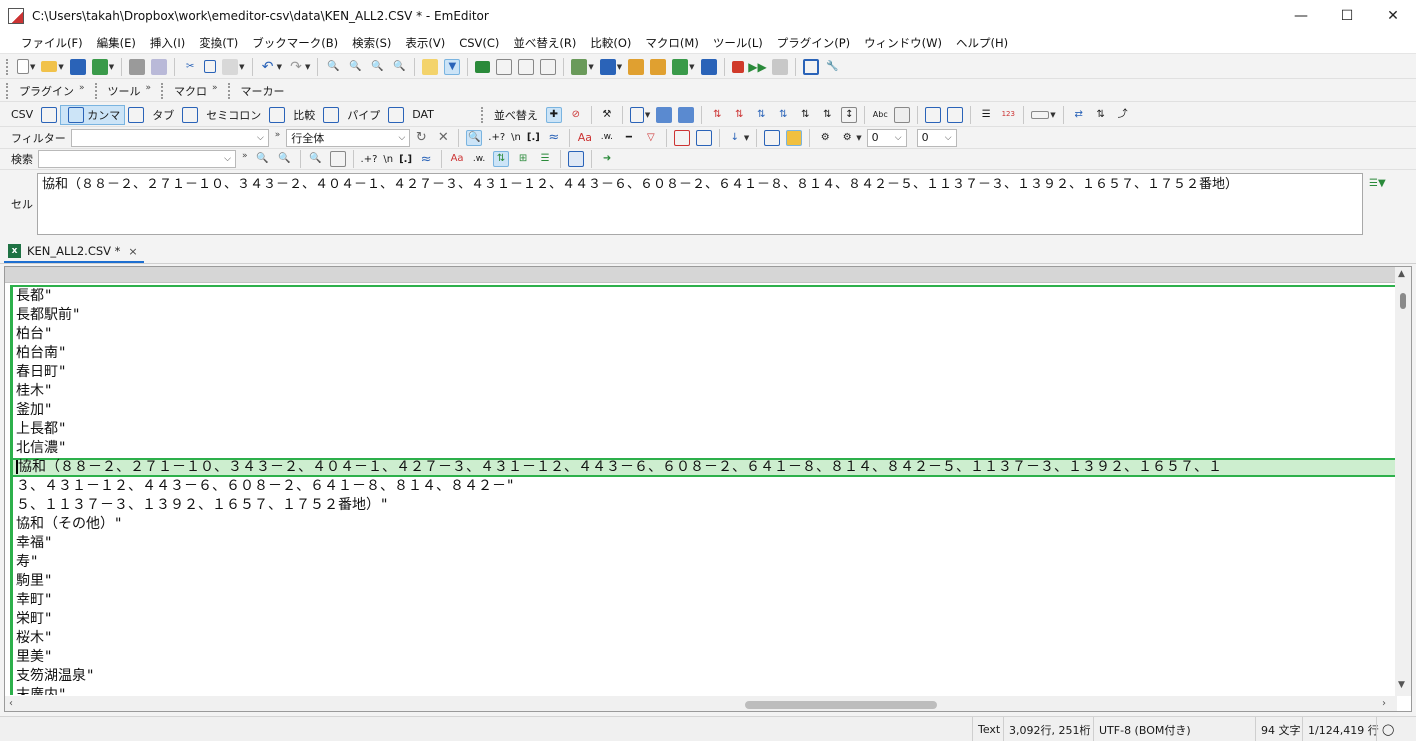  I want to click on column-numbers-icon: 123, so click(1008, 115).